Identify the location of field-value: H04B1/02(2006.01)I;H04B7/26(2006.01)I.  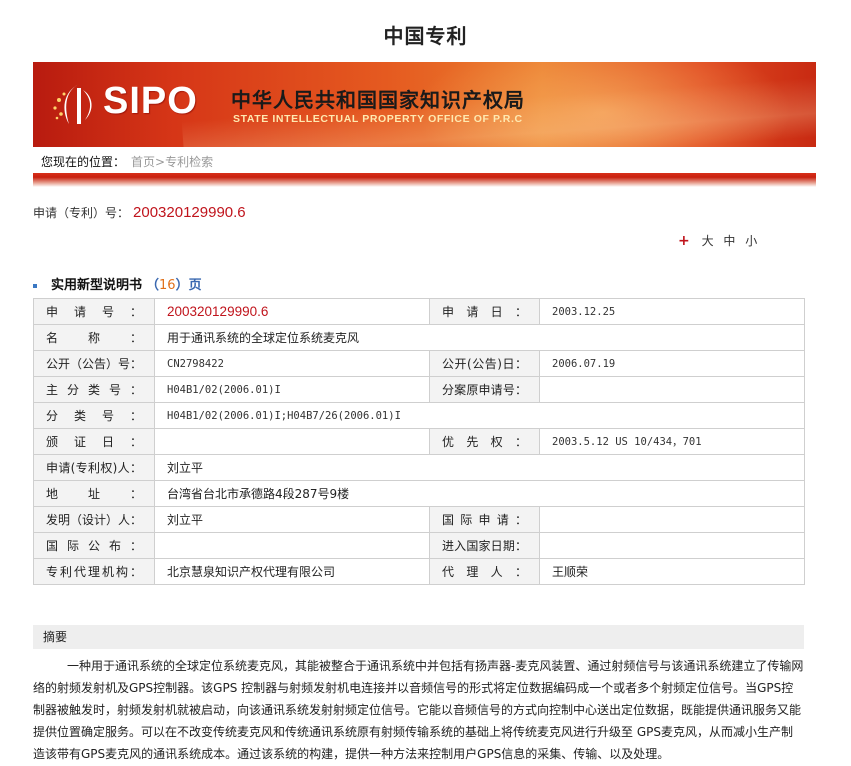
(479, 415).